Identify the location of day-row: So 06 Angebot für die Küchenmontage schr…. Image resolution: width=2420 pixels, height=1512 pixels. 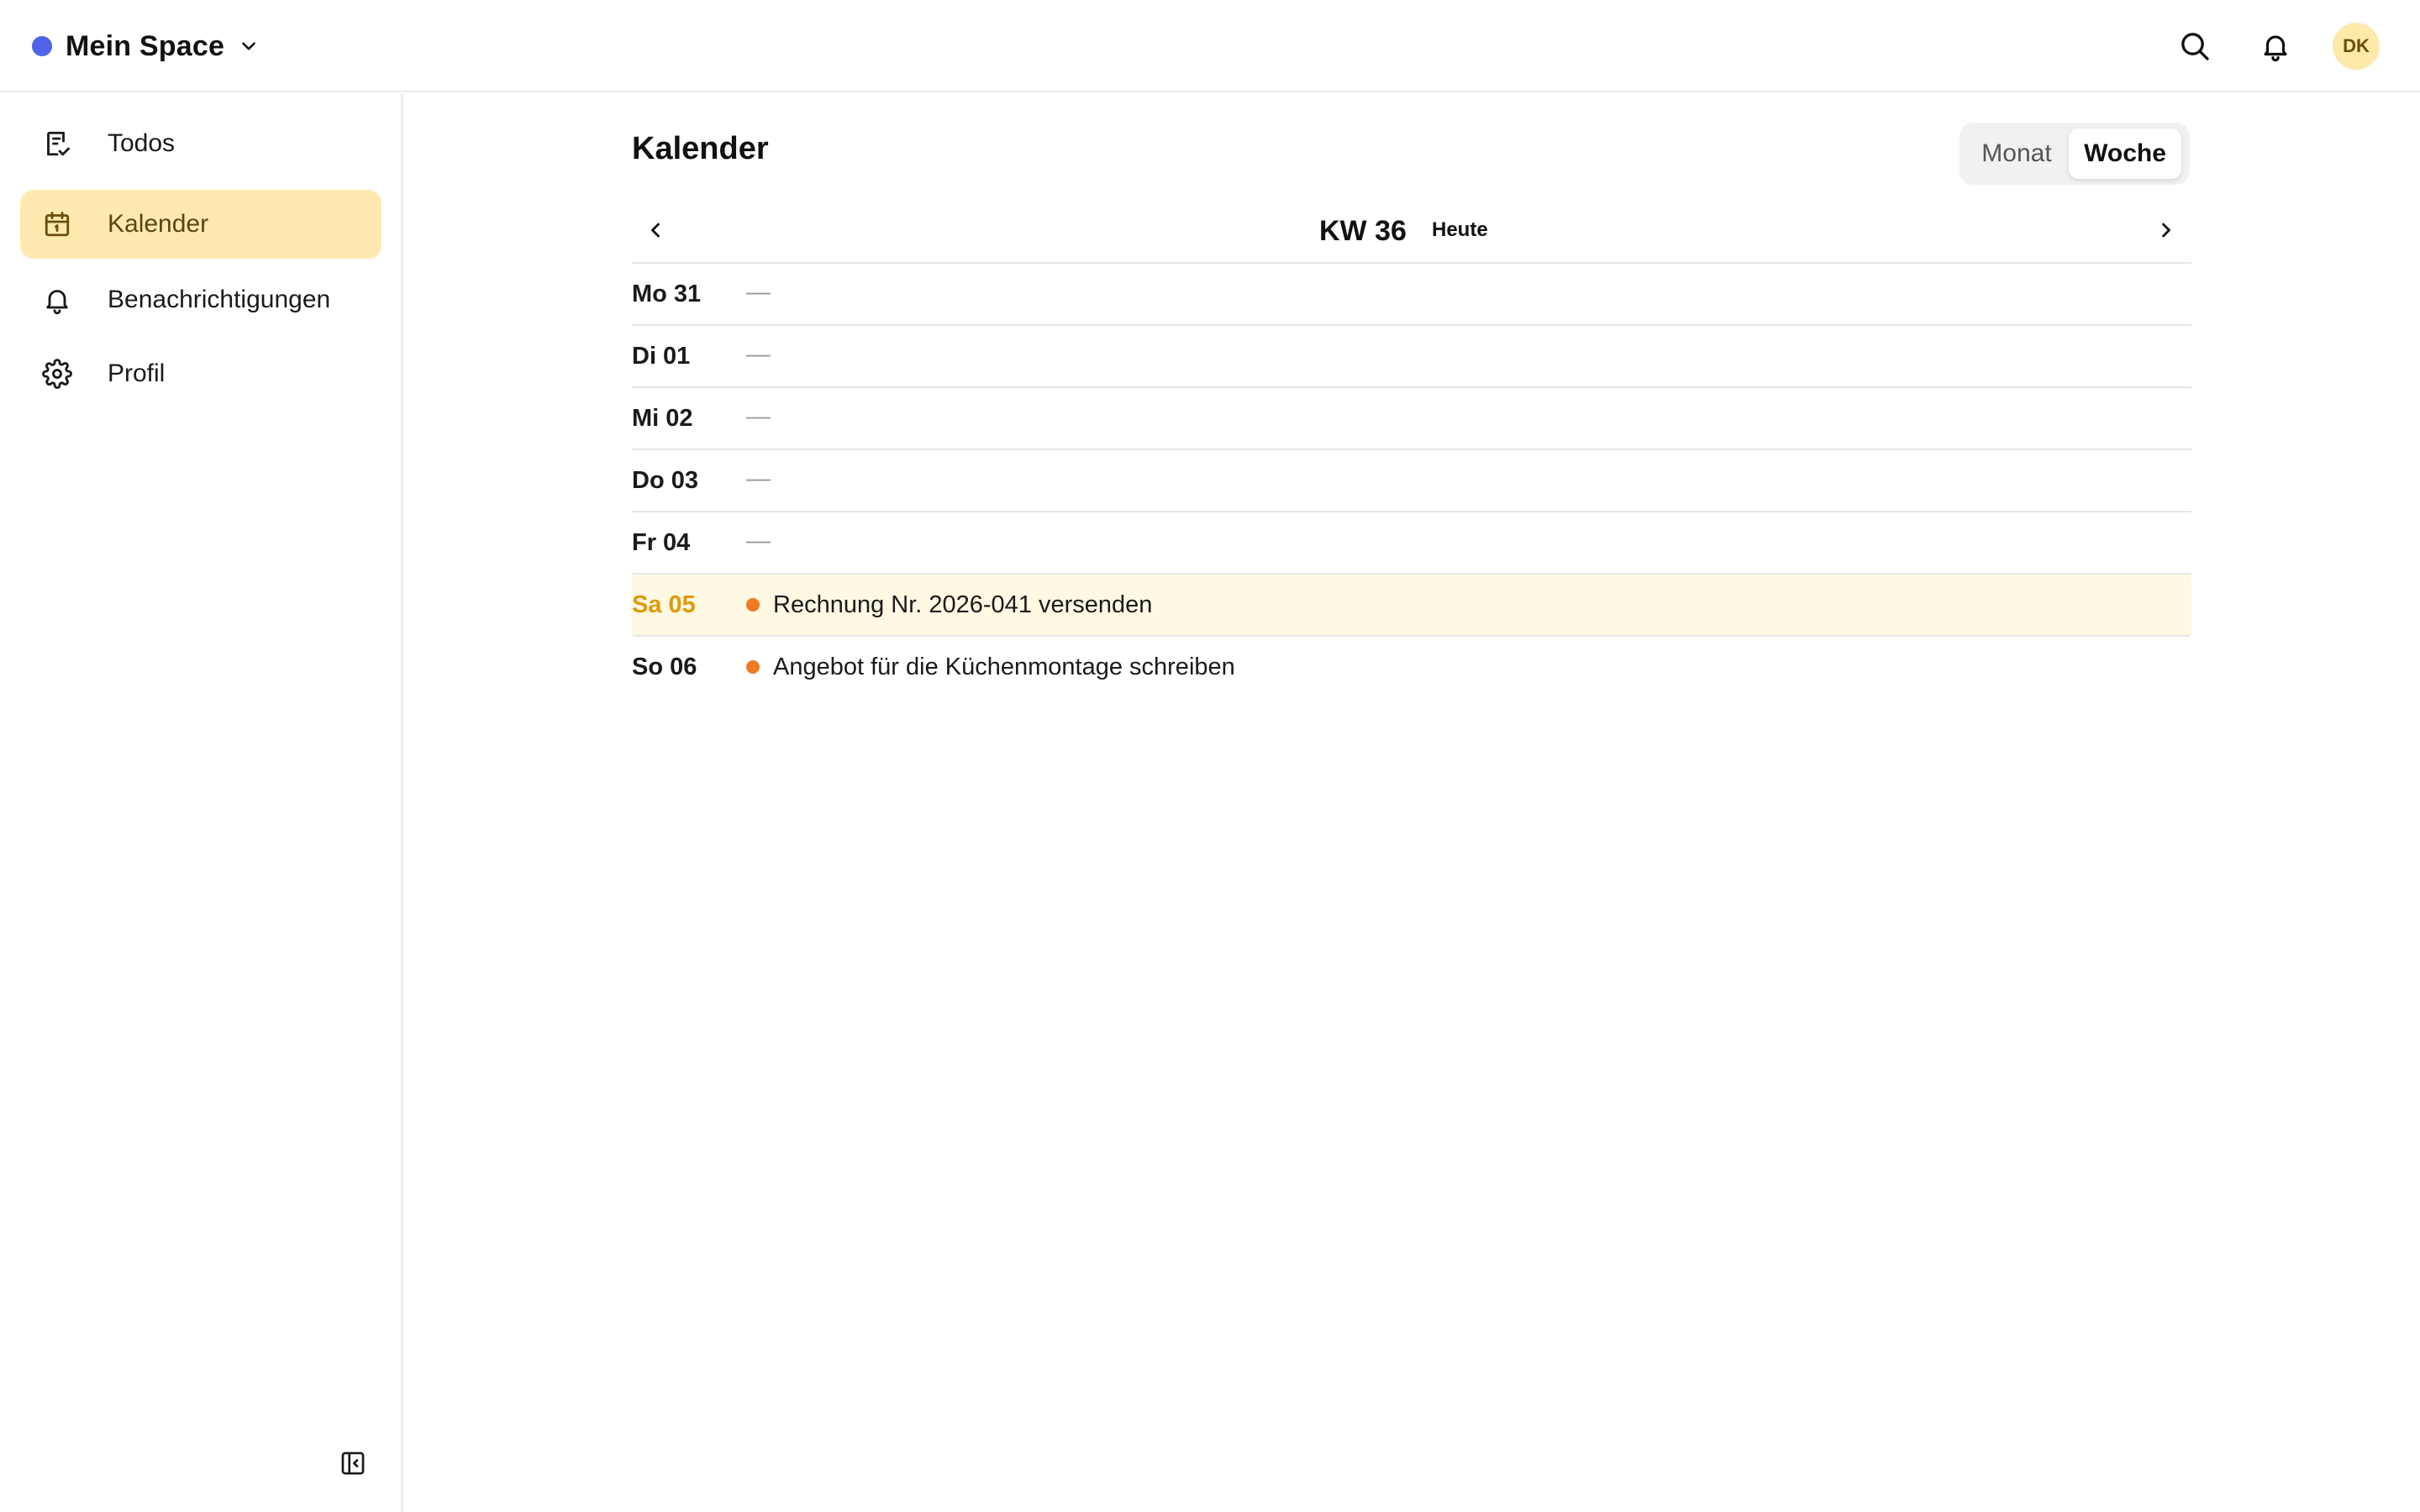
(1411, 668).